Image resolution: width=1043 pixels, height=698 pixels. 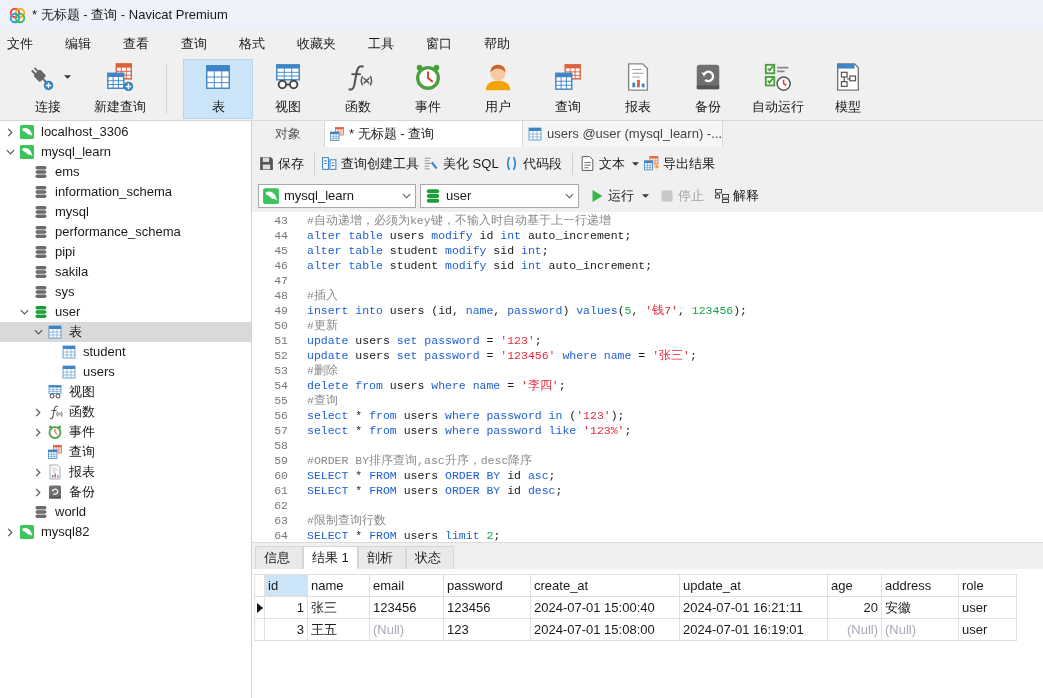 What do you see at coordinates (329, 163) in the screenshot?
I see `builder-icon` at bounding box center [329, 163].